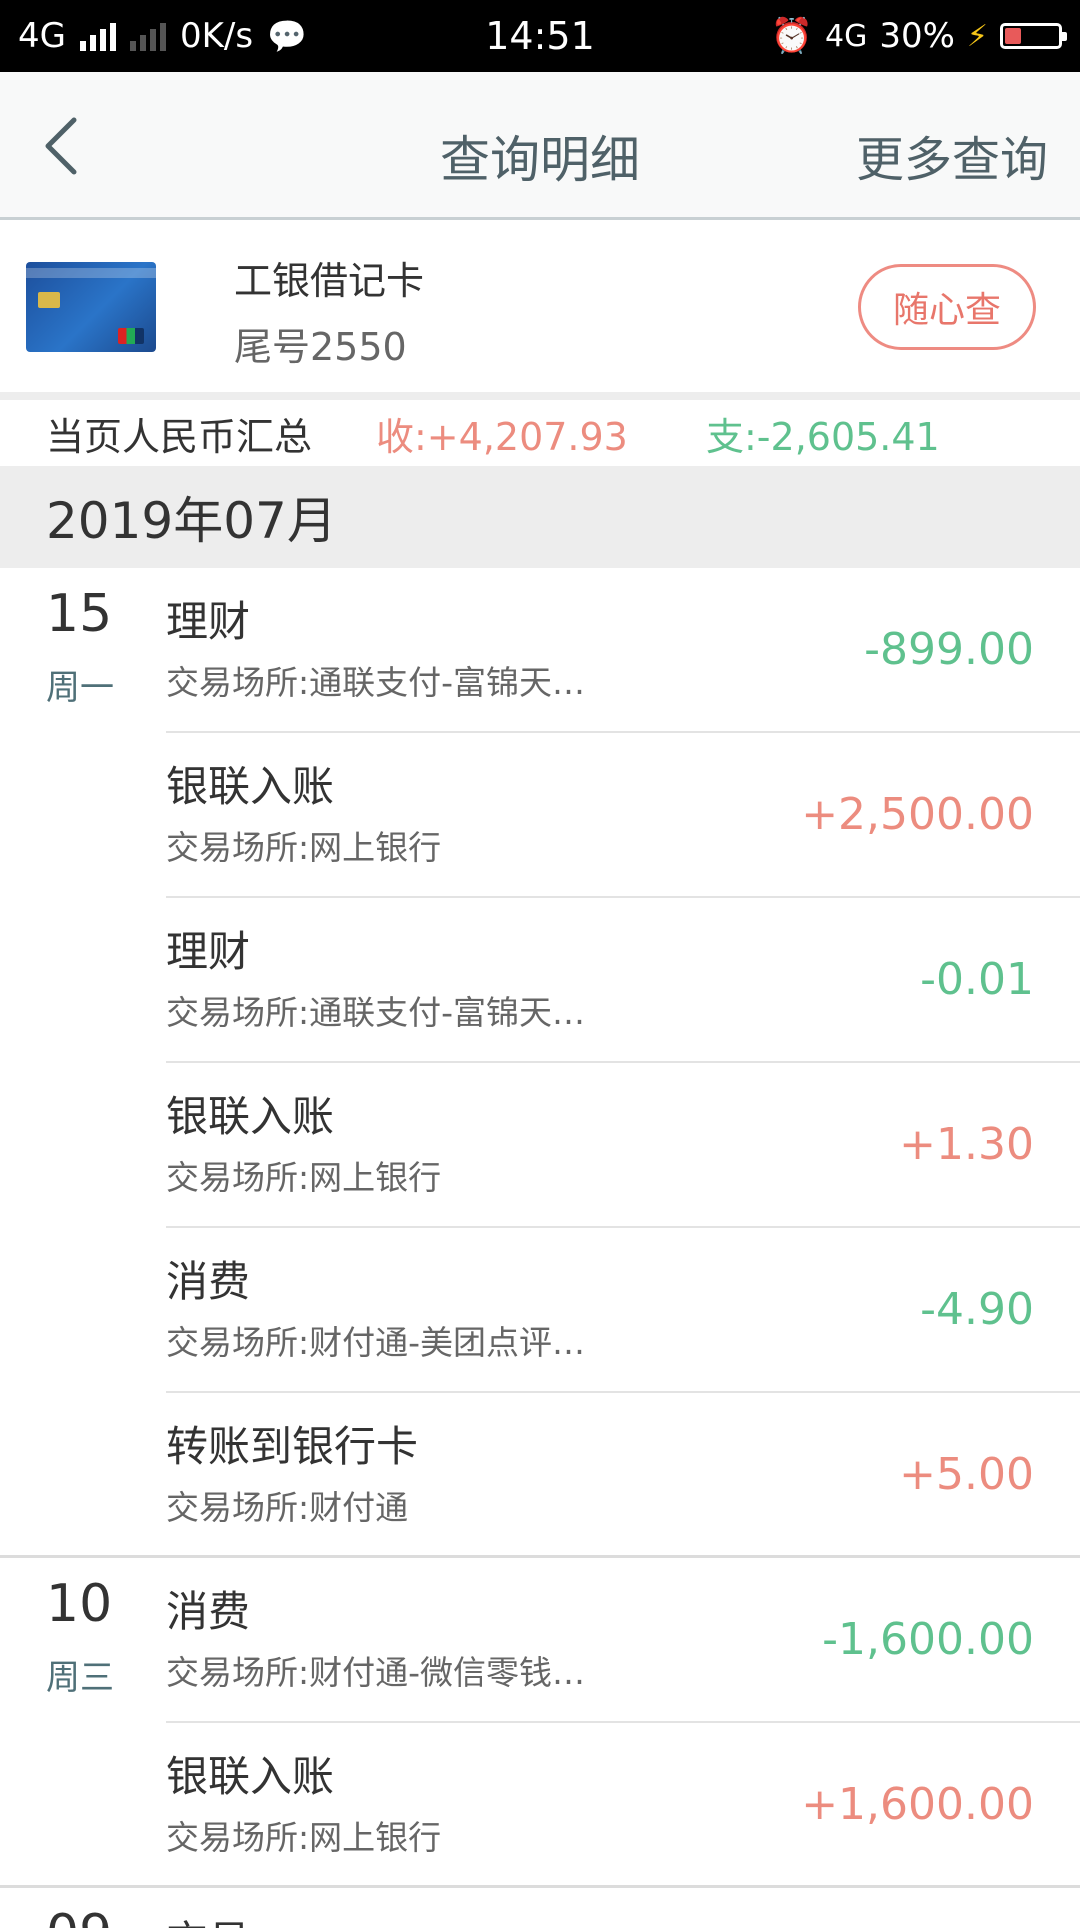 This screenshot has height=1928, width=1080. I want to click on status-bar: 4G 0K/s 💬 14:51 ⏰ 4G 30% ⚡, so click(540, 36).